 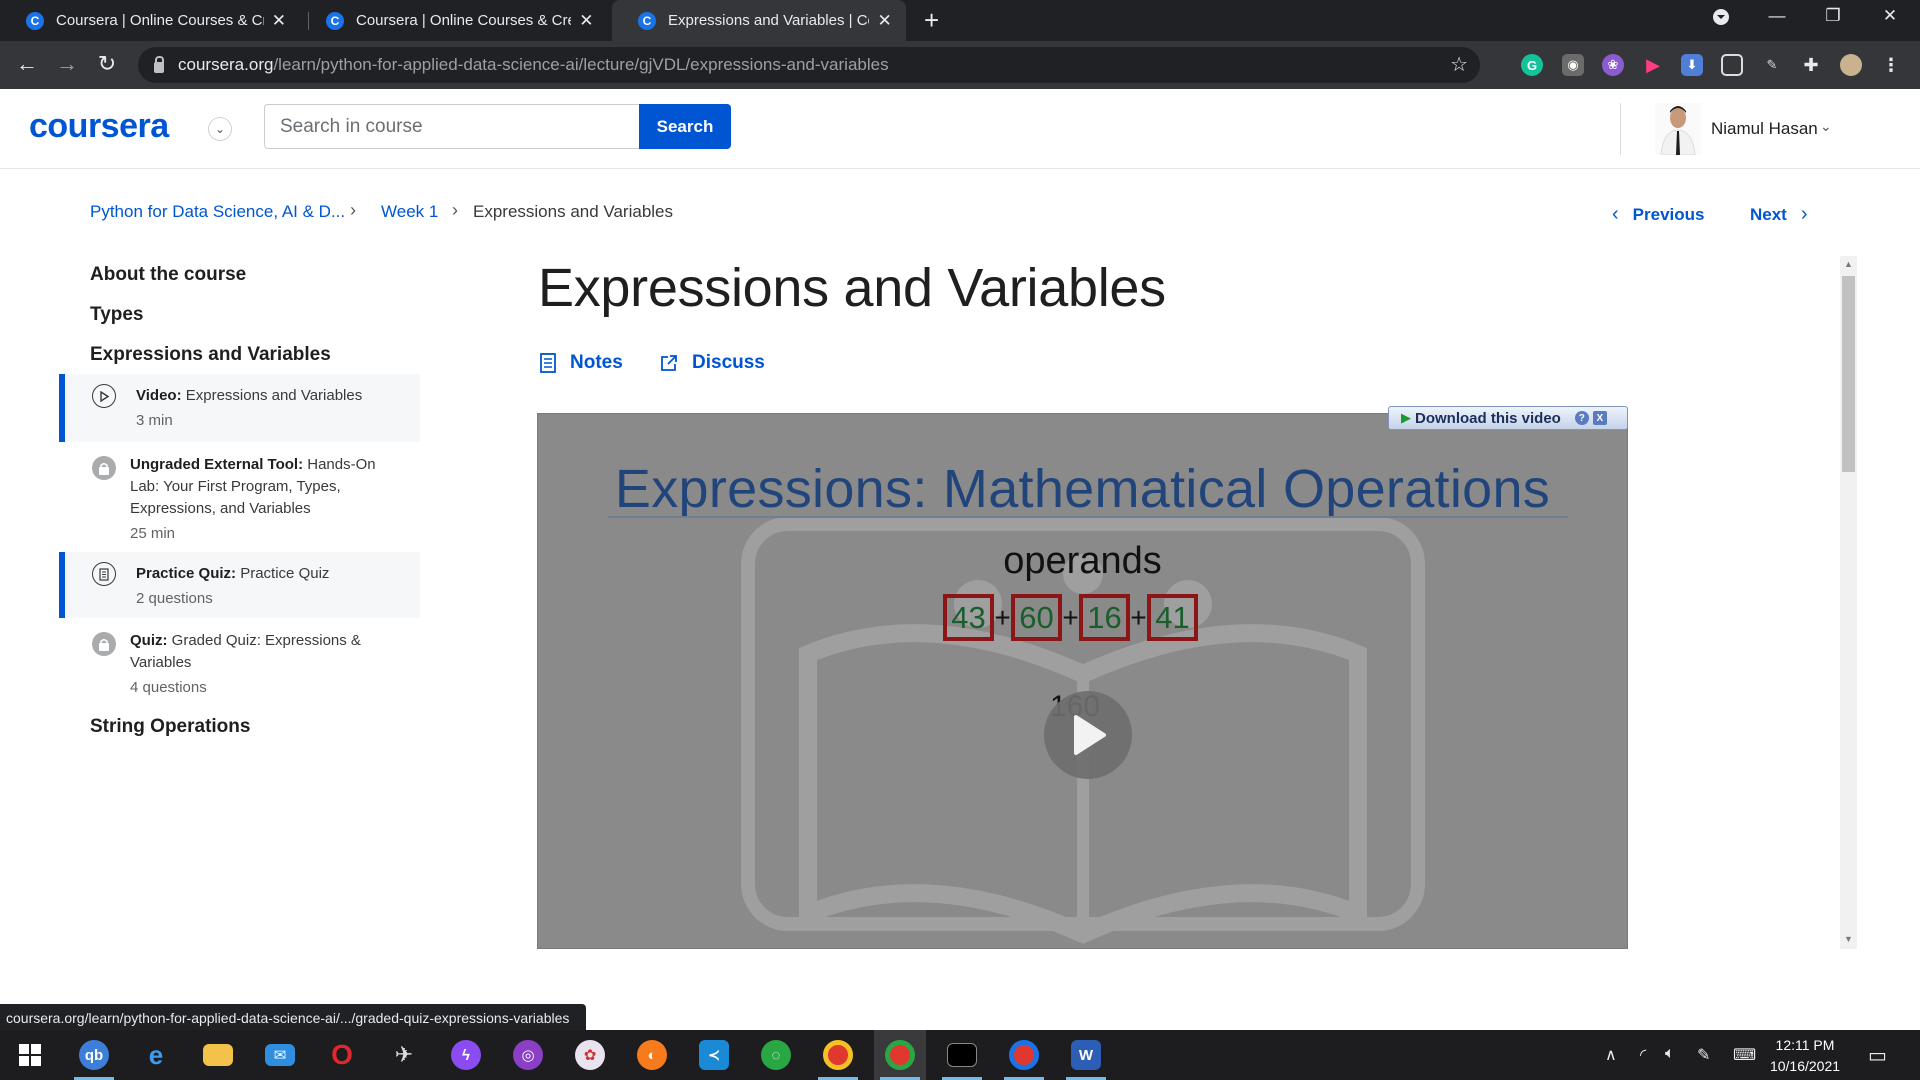 What do you see at coordinates (1805, 1066) in the screenshot?
I see `clock-date: 10/16/2021` at bounding box center [1805, 1066].